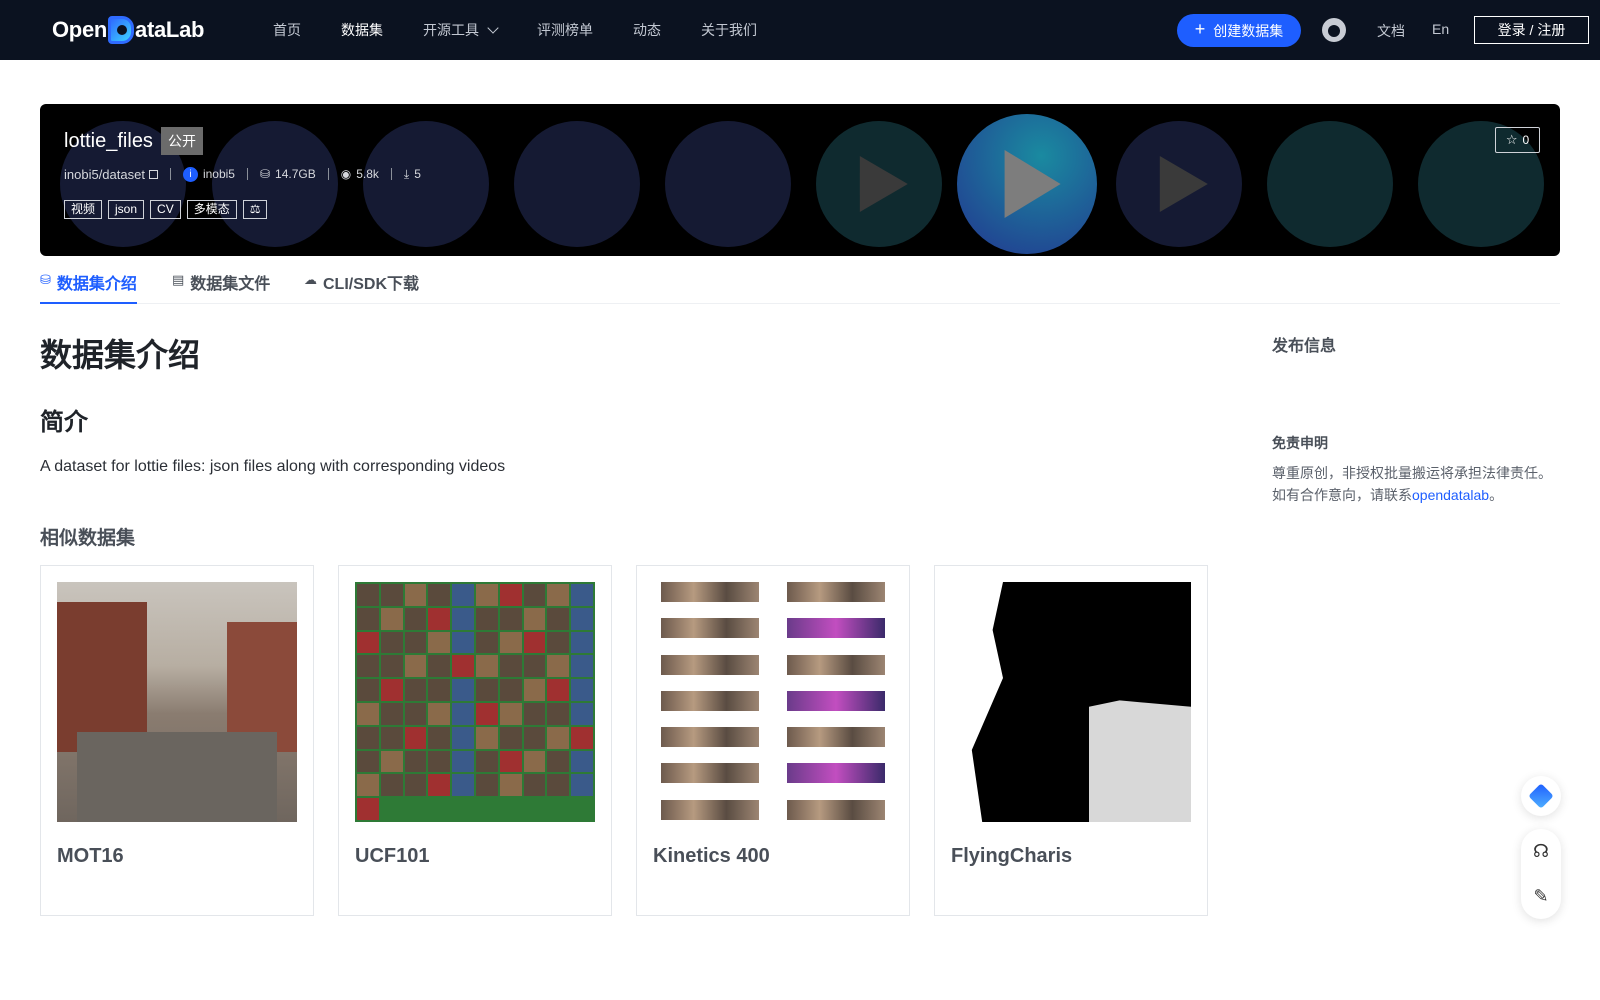 The height and width of the screenshot is (1000, 1600). I want to click on file-icon: ▤, so click(178, 279).